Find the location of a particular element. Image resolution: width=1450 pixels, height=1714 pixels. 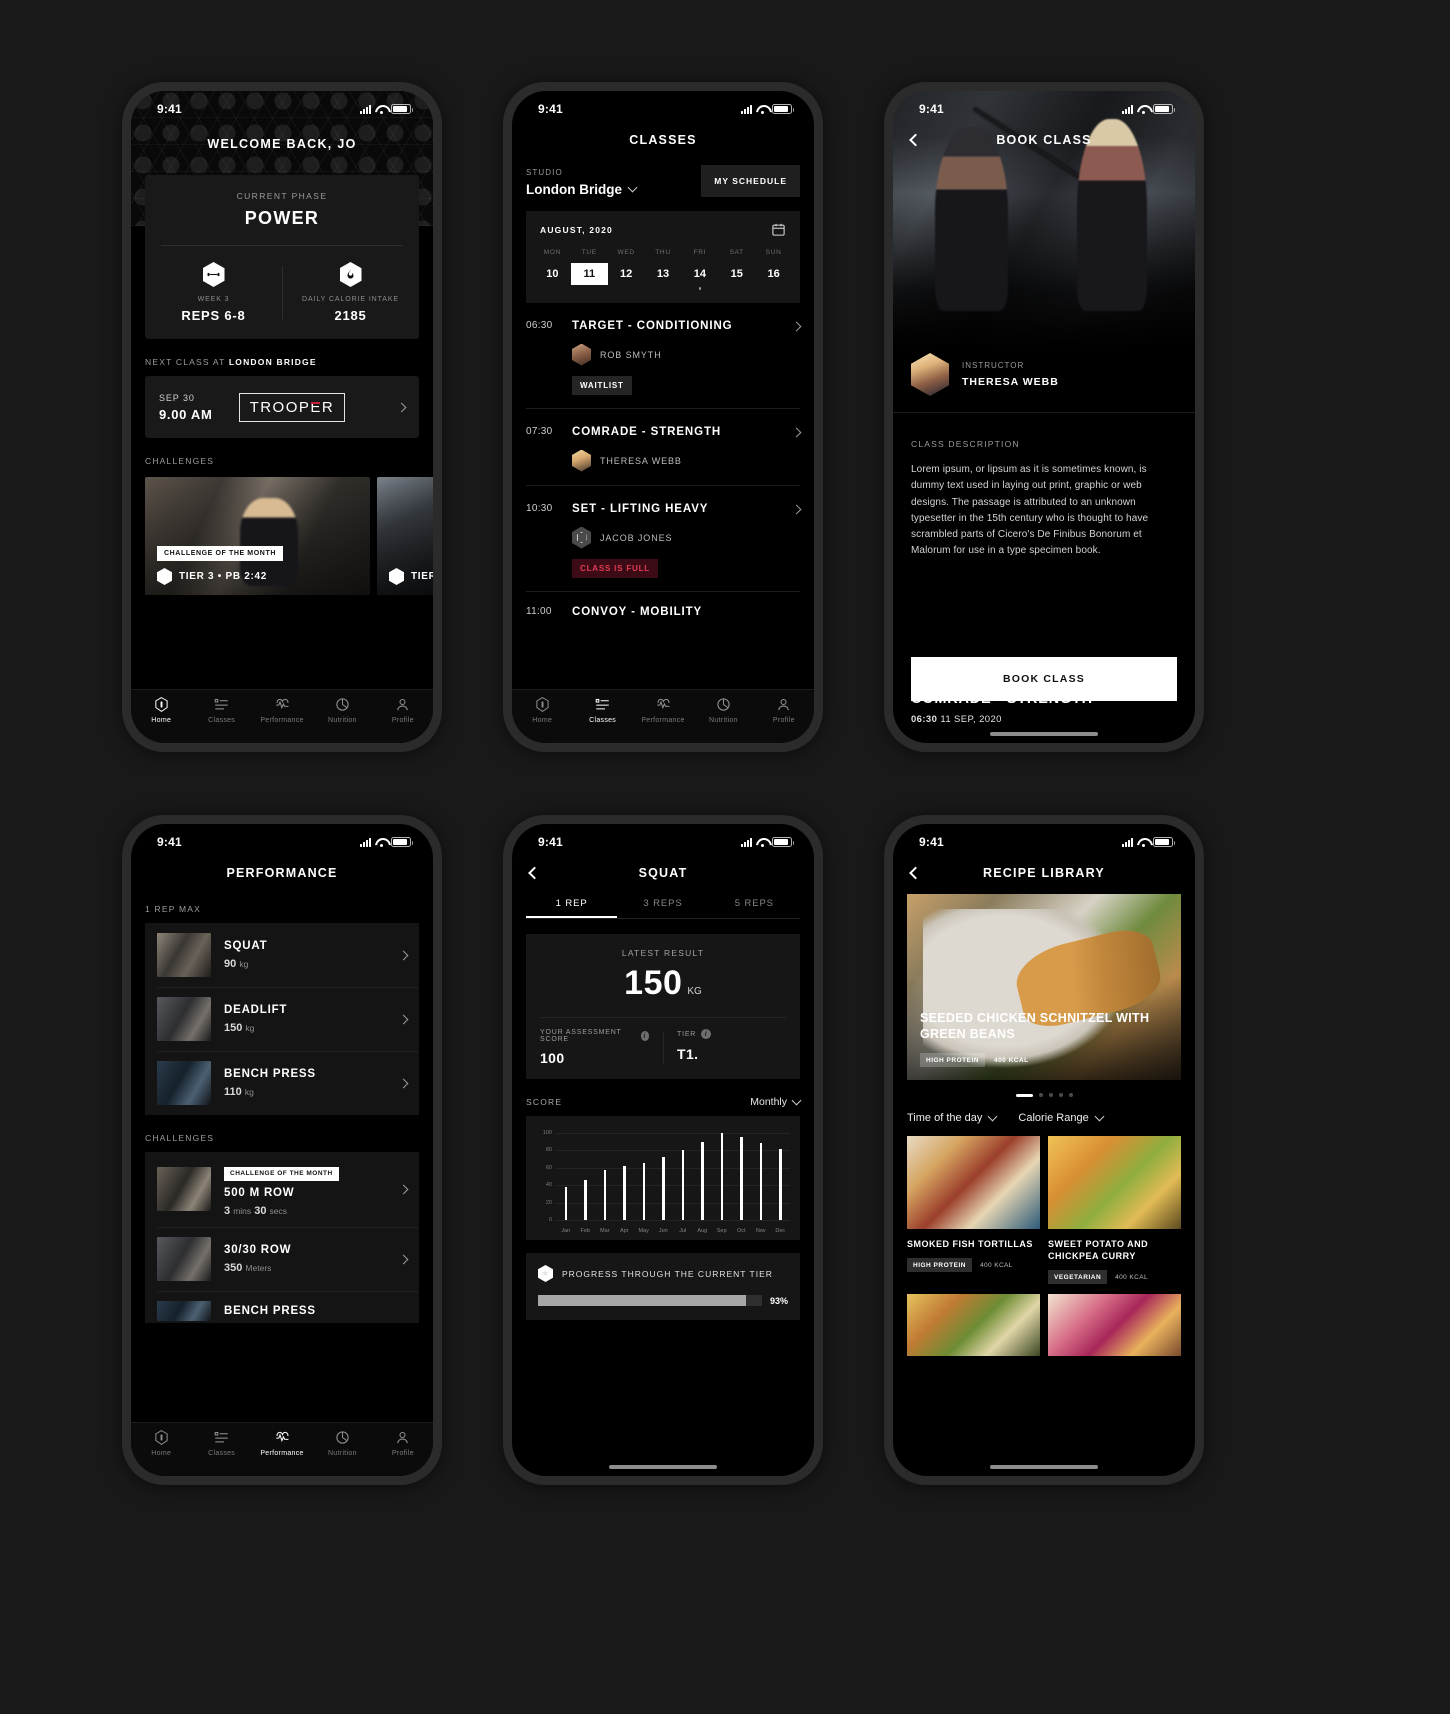

calendar-day: THU 13 is located at coordinates (663, 269).